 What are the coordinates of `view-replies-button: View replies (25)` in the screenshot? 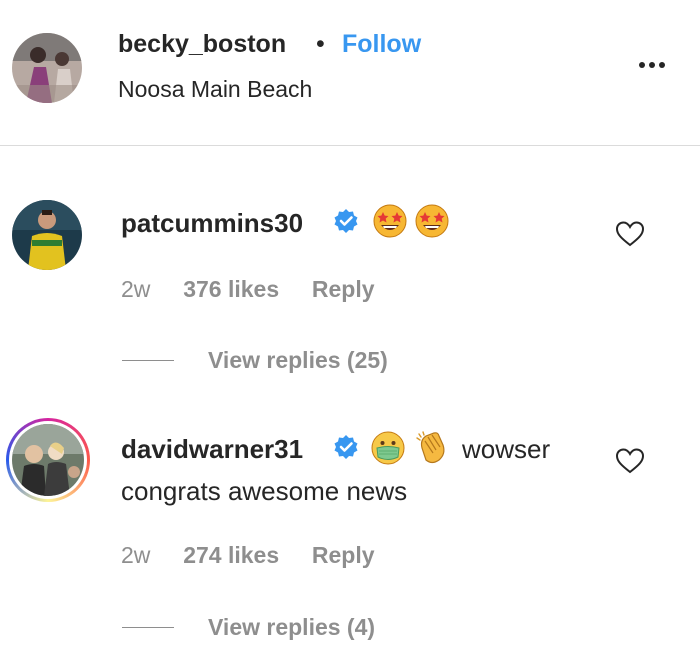 It's located at (298, 360).